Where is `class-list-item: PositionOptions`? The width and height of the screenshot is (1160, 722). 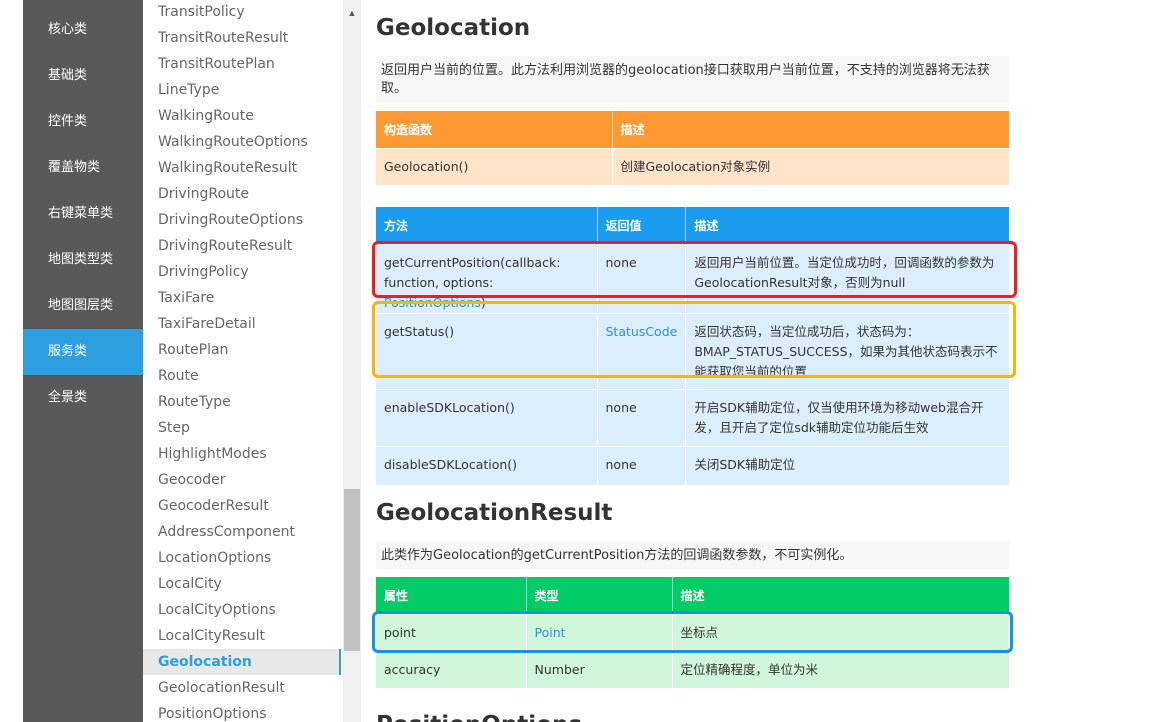 class-list-item: PositionOptions is located at coordinates (242, 711).